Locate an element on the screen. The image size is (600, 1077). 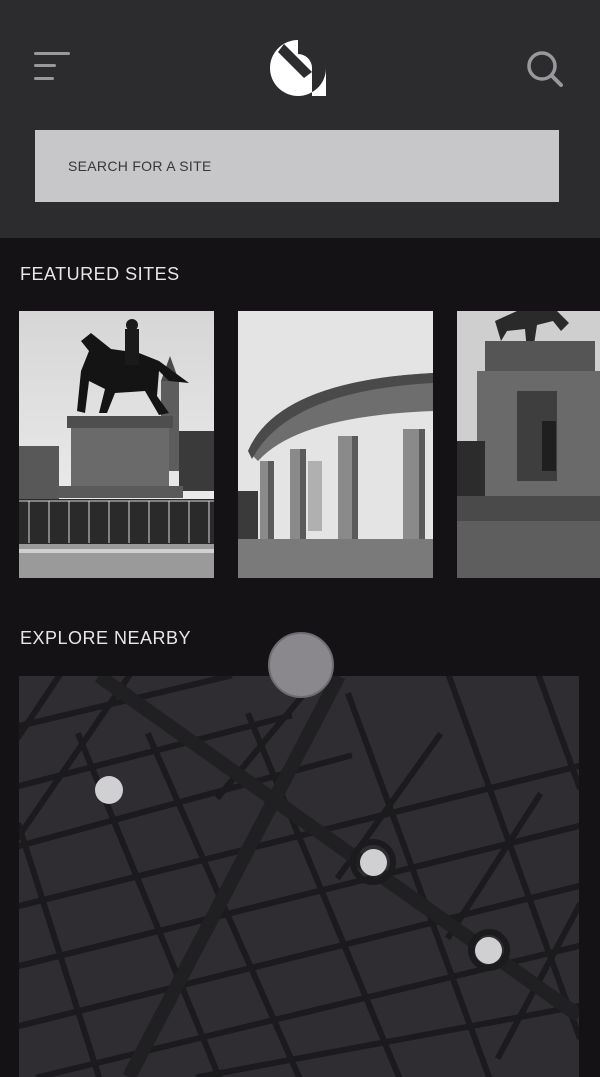
app-logo-icon is located at coordinates (298, 68).